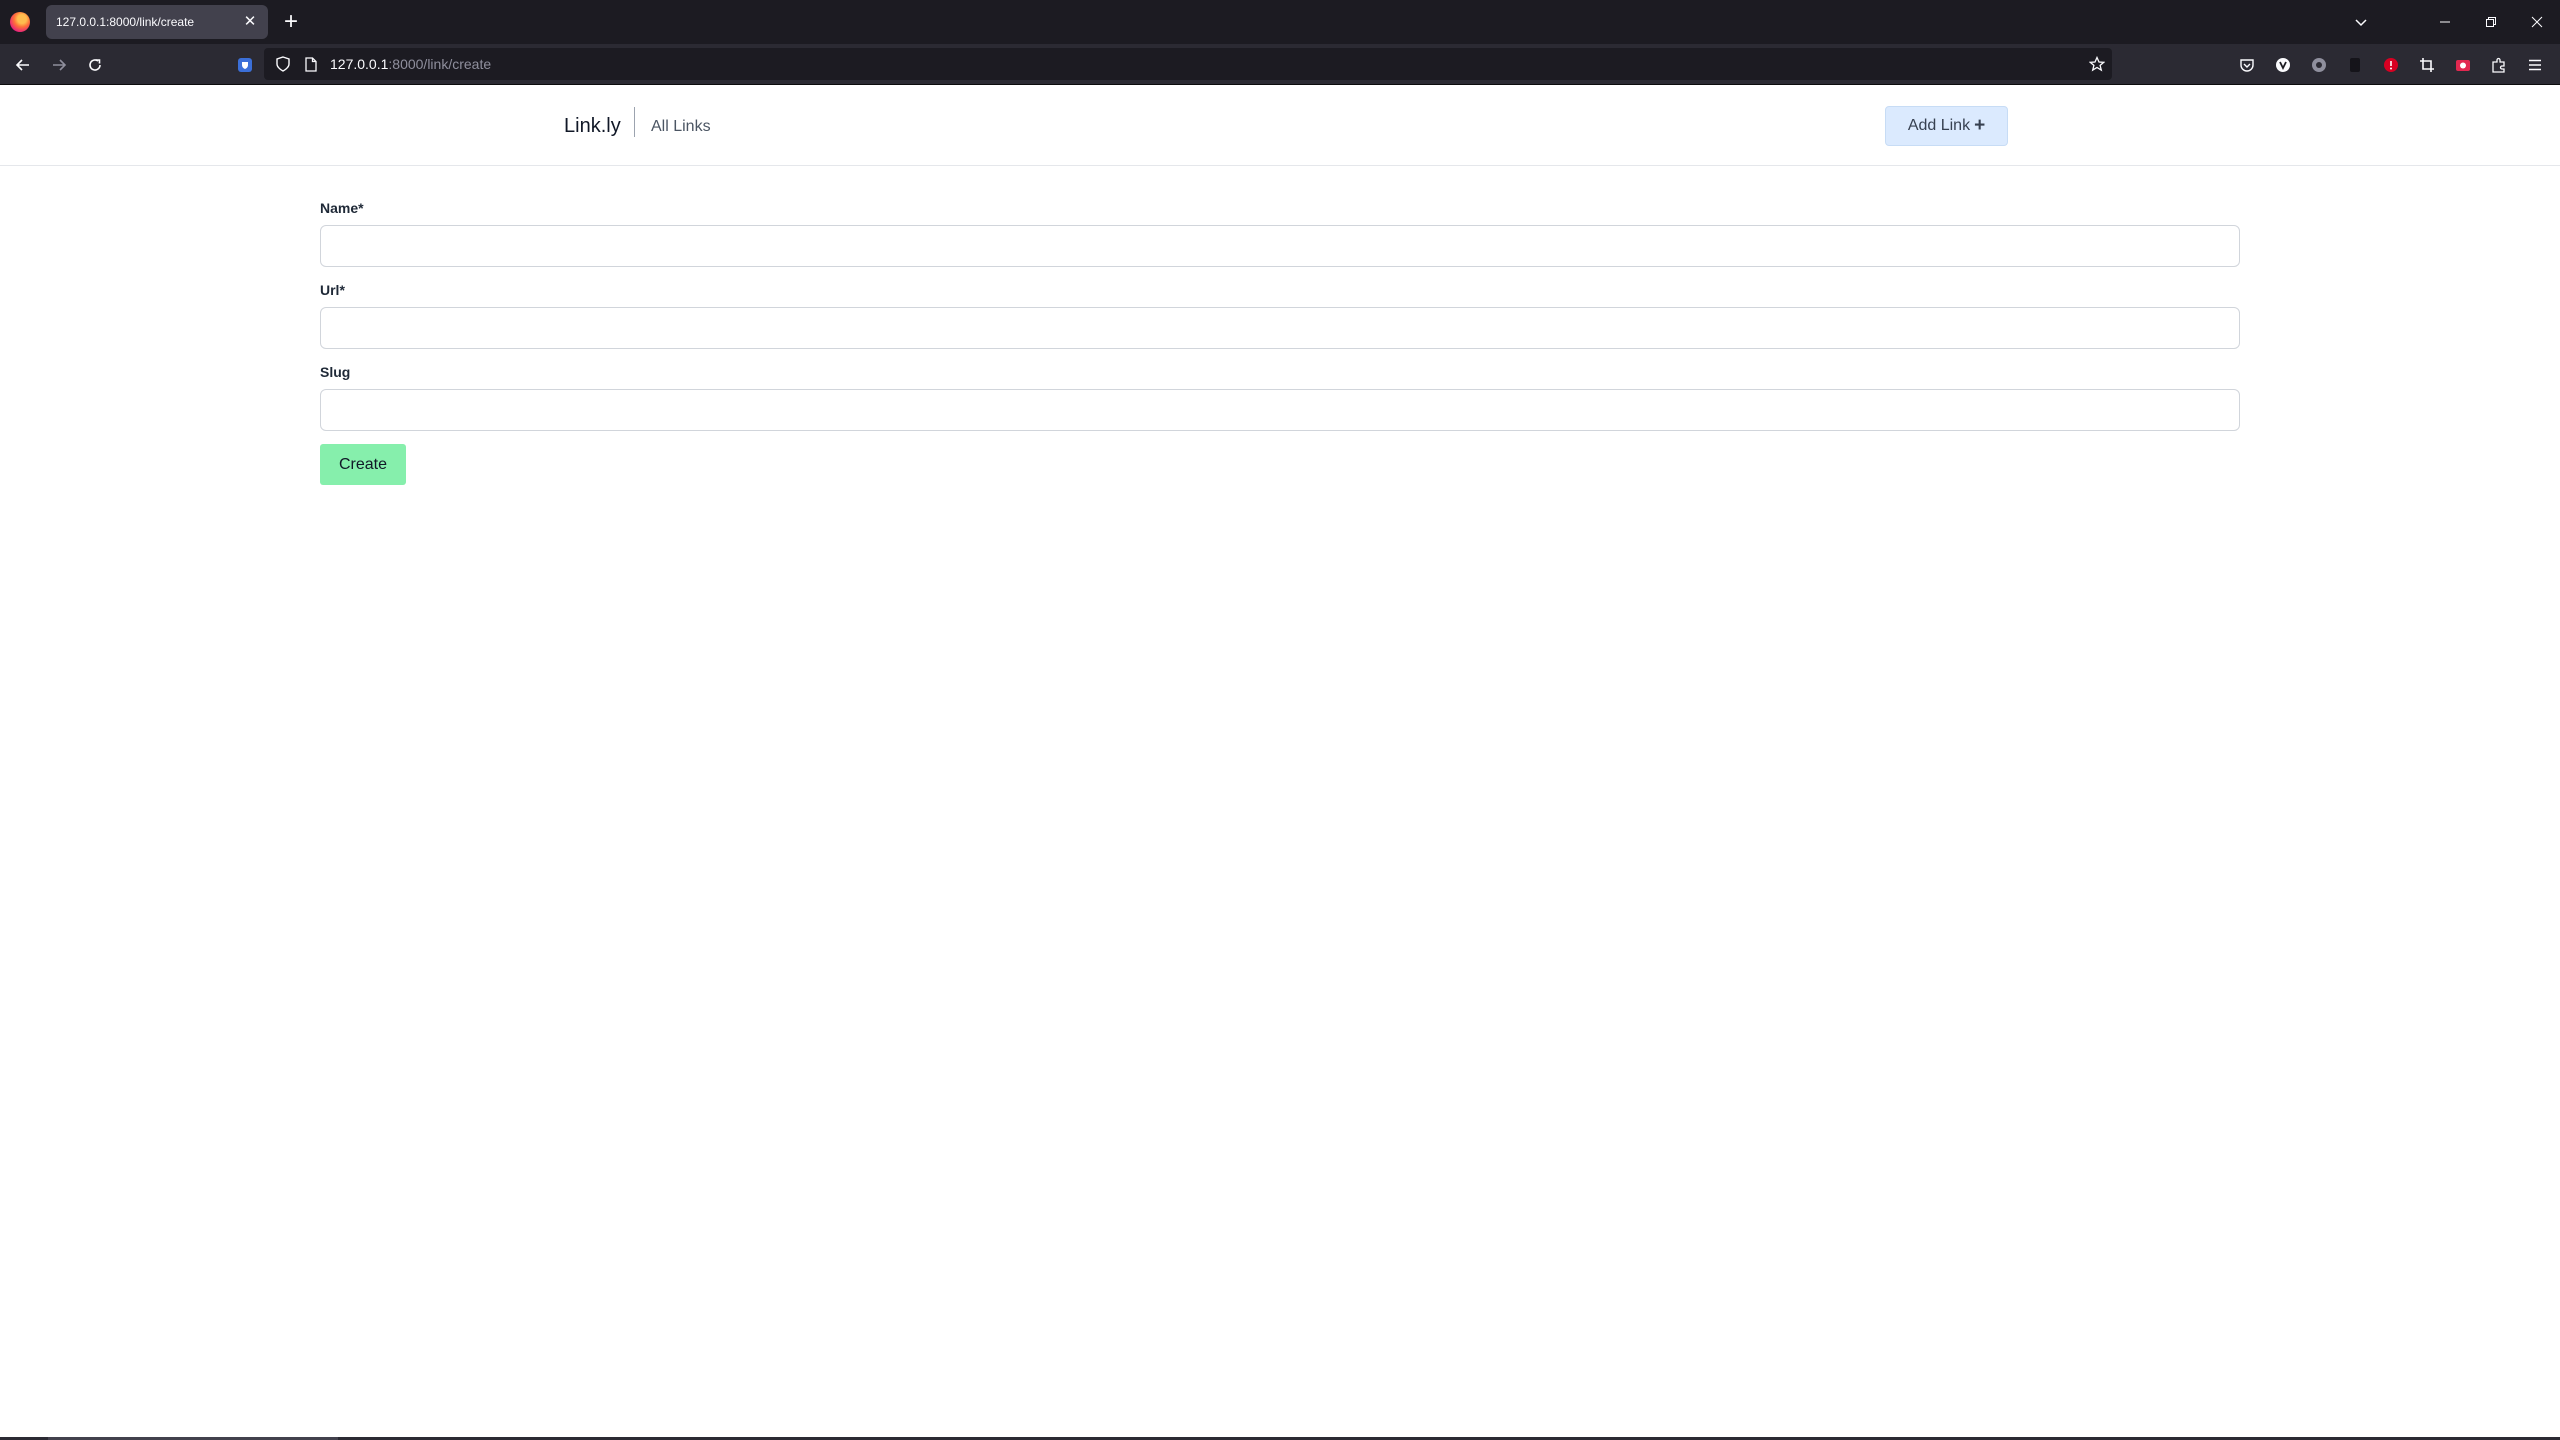 This screenshot has width=2560, height=1440. I want to click on forward-arrow-icon, so click(59, 64).